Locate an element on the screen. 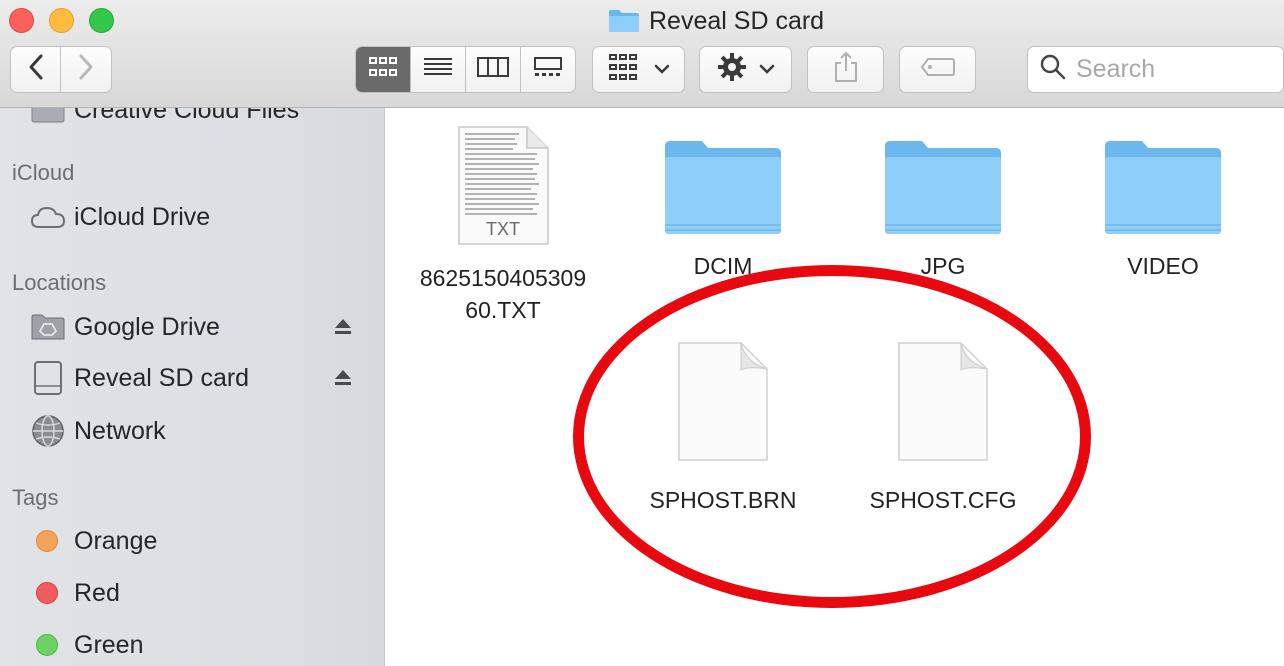 The height and width of the screenshot is (666, 1284). sidebar-item-network: Network is located at coordinates (195, 431).